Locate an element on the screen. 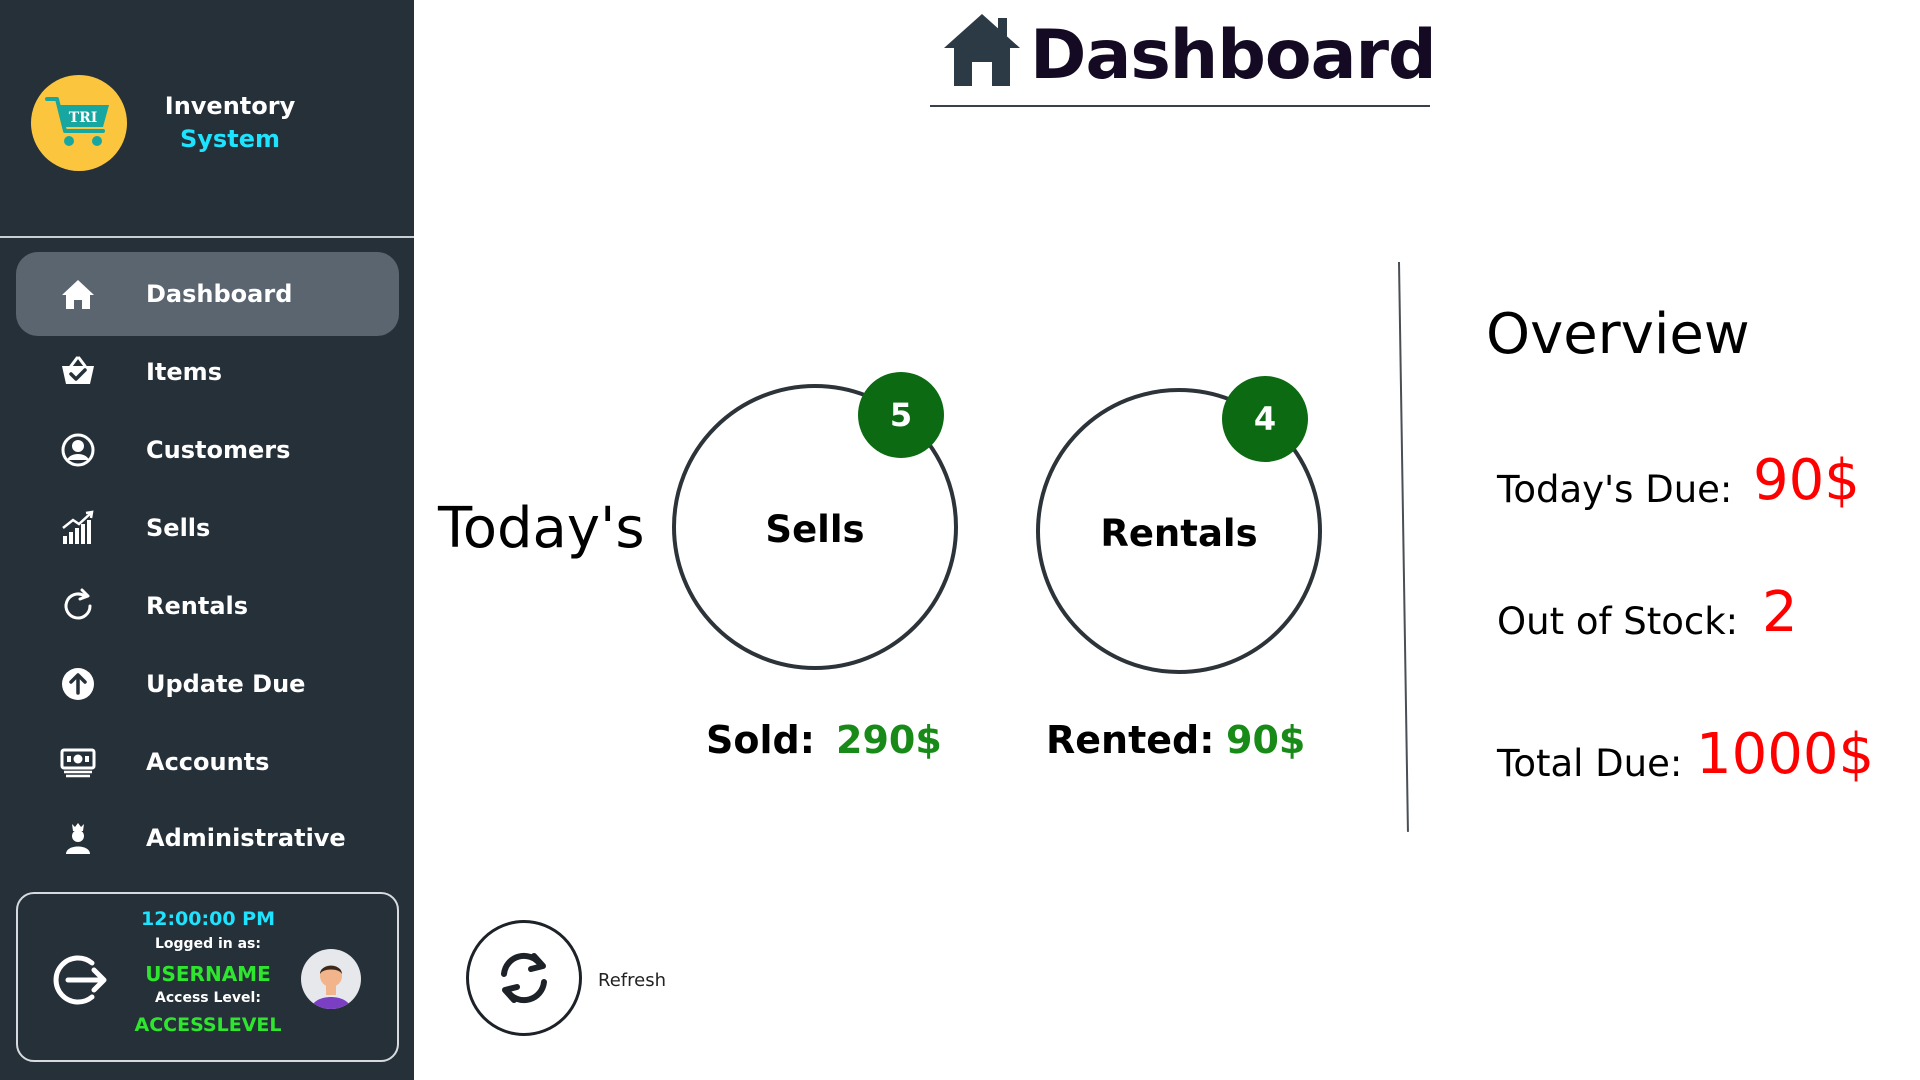  arrow-up-circle-icon is located at coordinates (78, 684).